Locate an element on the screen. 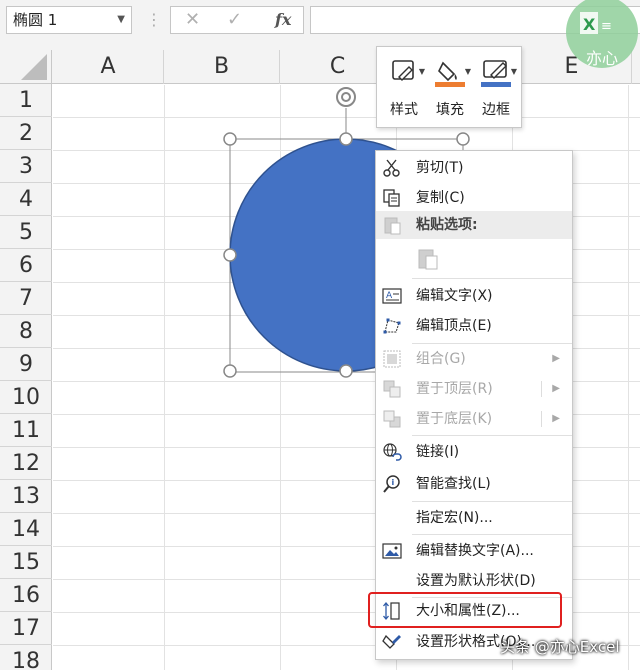  outline-label: 边框 is located at coordinates (496, 110).